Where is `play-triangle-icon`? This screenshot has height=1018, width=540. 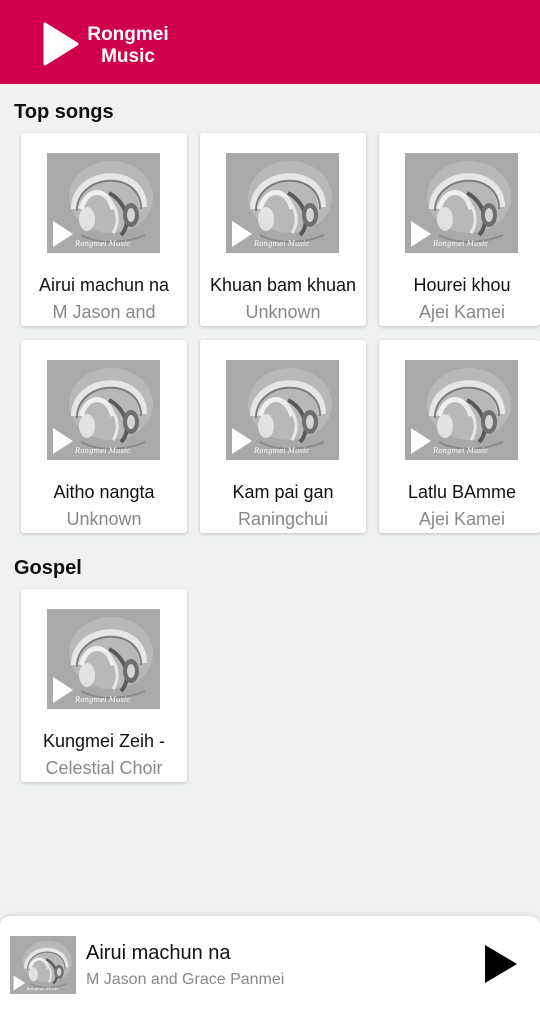
play-triangle-icon is located at coordinates (61, 44).